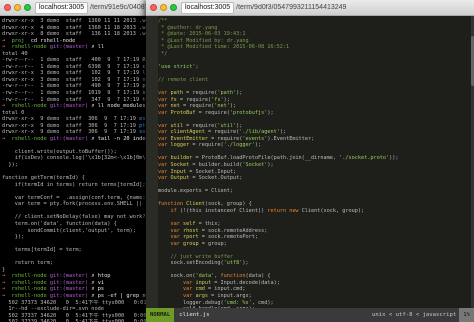  I want to click on text-segment: group, so click(191, 243).